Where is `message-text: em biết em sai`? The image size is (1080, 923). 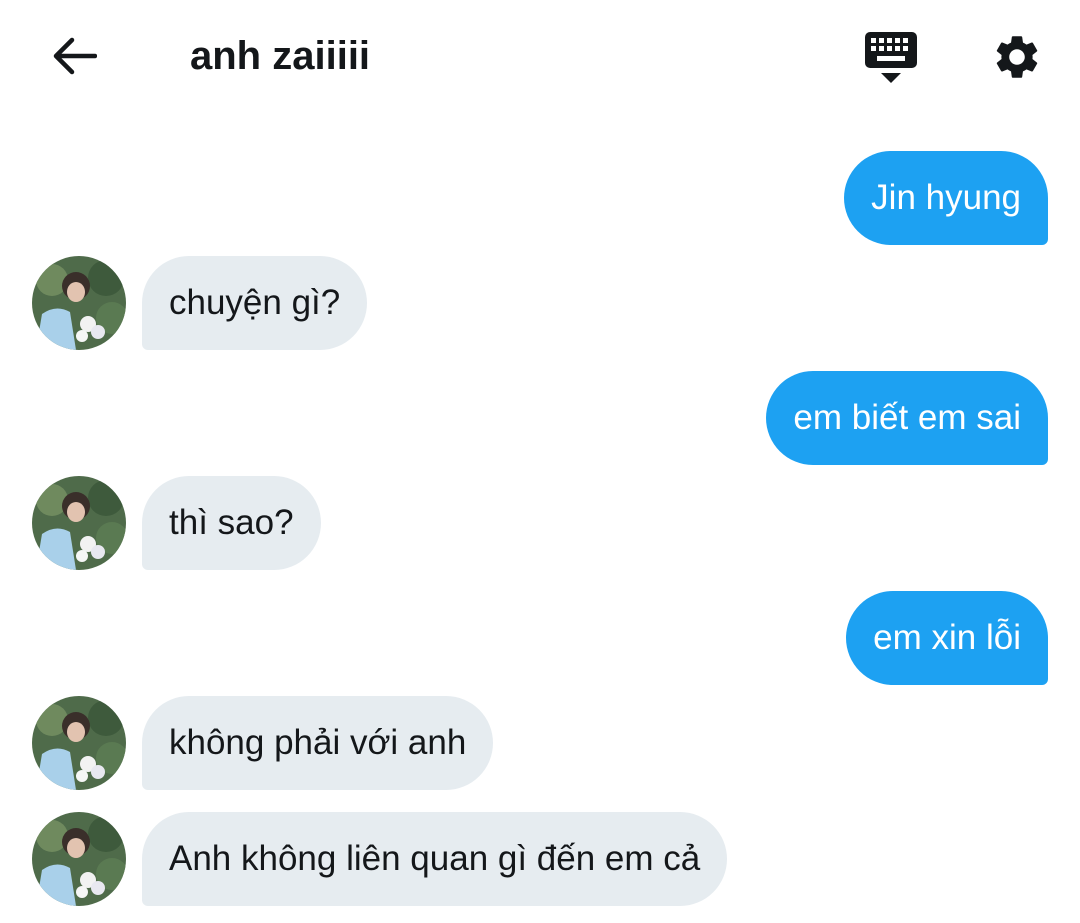
message-text: em biết em sai is located at coordinates (907, 417).